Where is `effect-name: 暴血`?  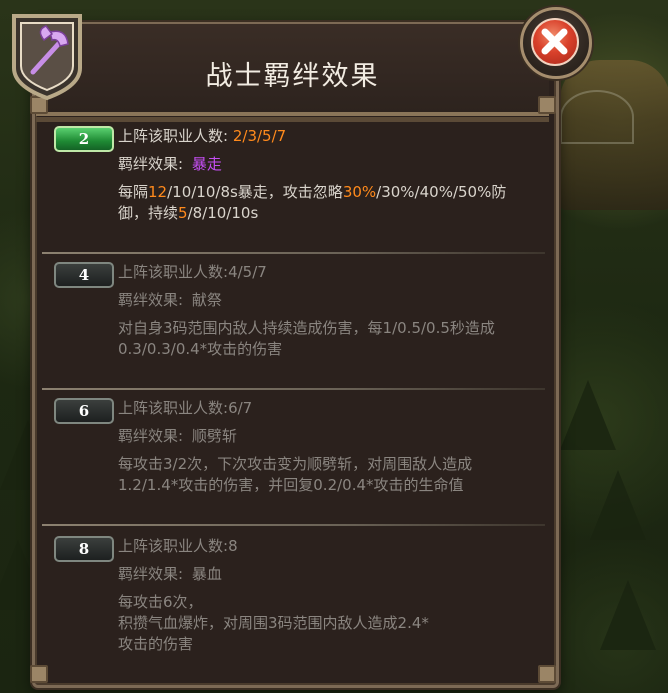 effect-name: 暴血 is located at coordinates (206, 574).